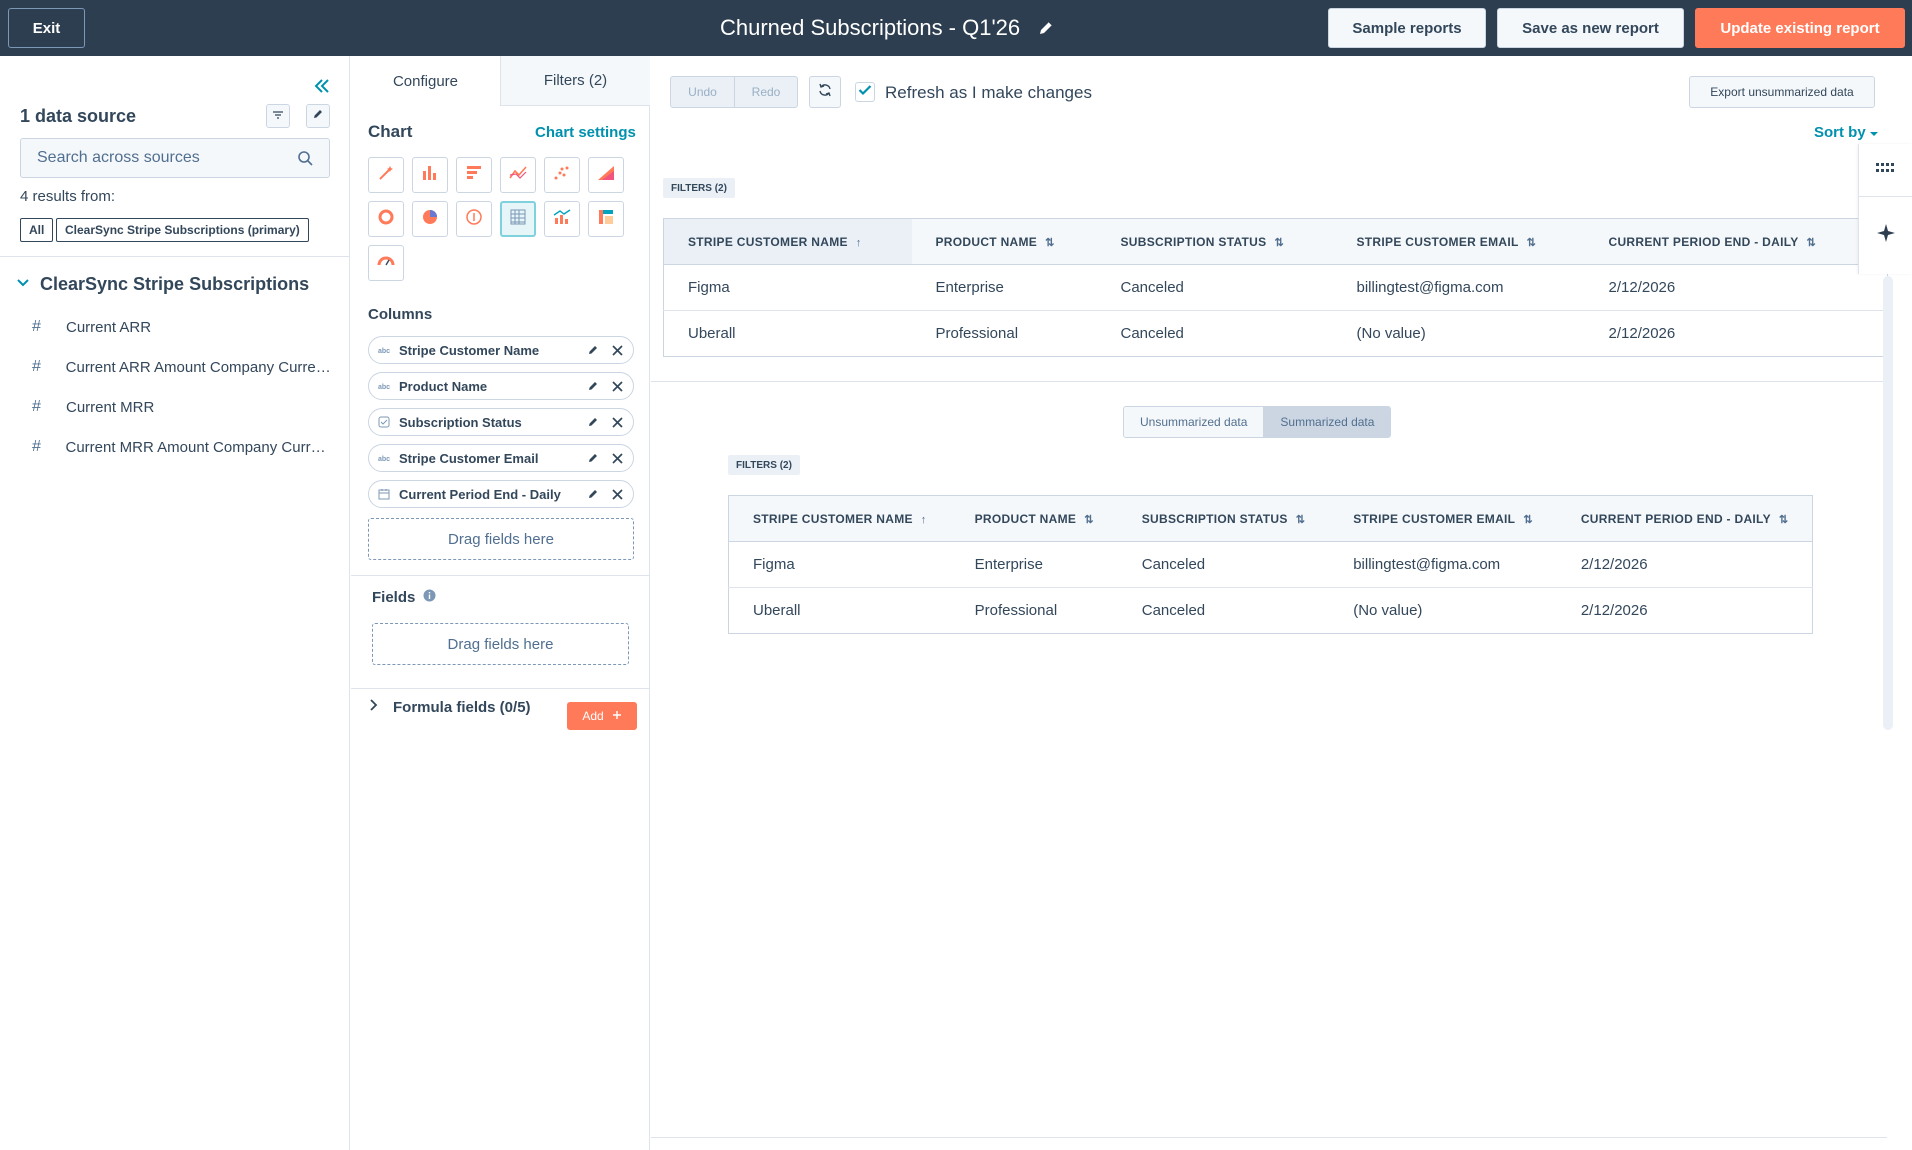  What do you see at coordinates (68, 196) in the screenshot?
I see `results-from-text: 4 results from:` at bounding box center [68, 196].